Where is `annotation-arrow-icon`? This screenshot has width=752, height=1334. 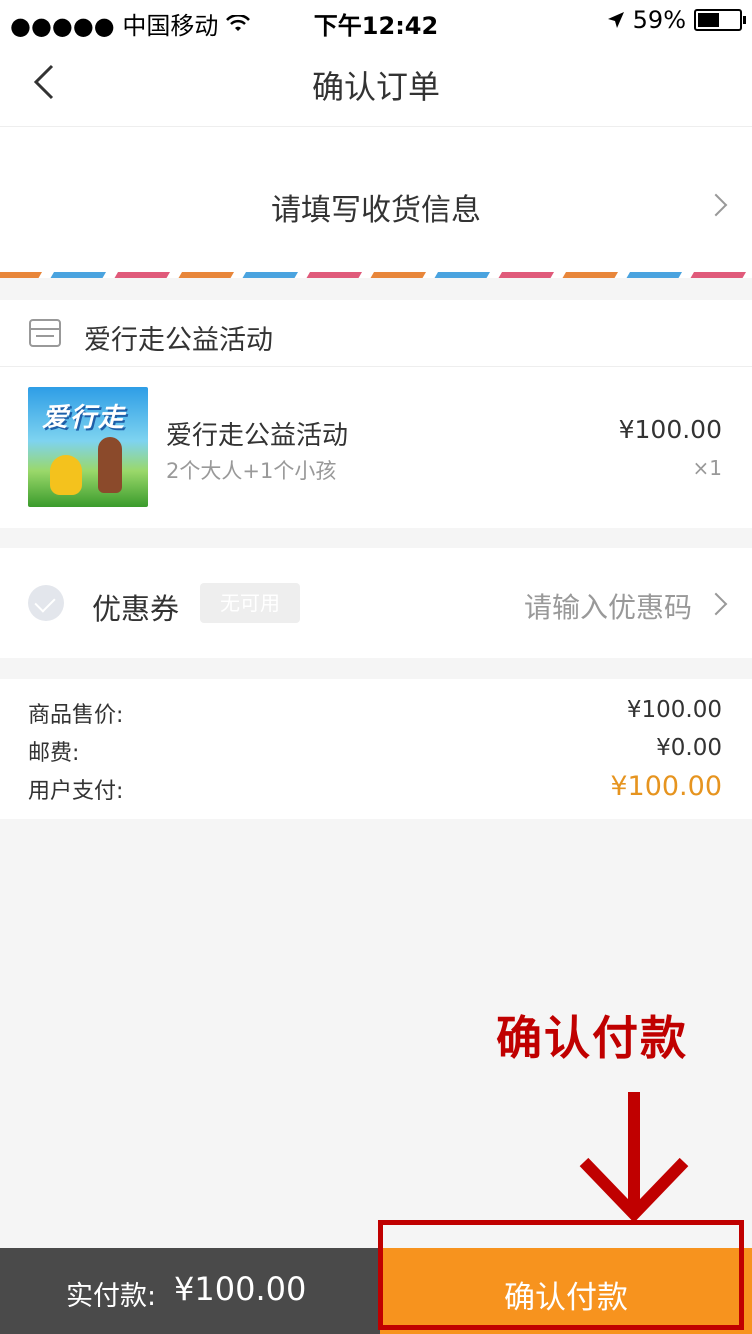 annotation-arrow-icon is located at coordinates (634, 1157).